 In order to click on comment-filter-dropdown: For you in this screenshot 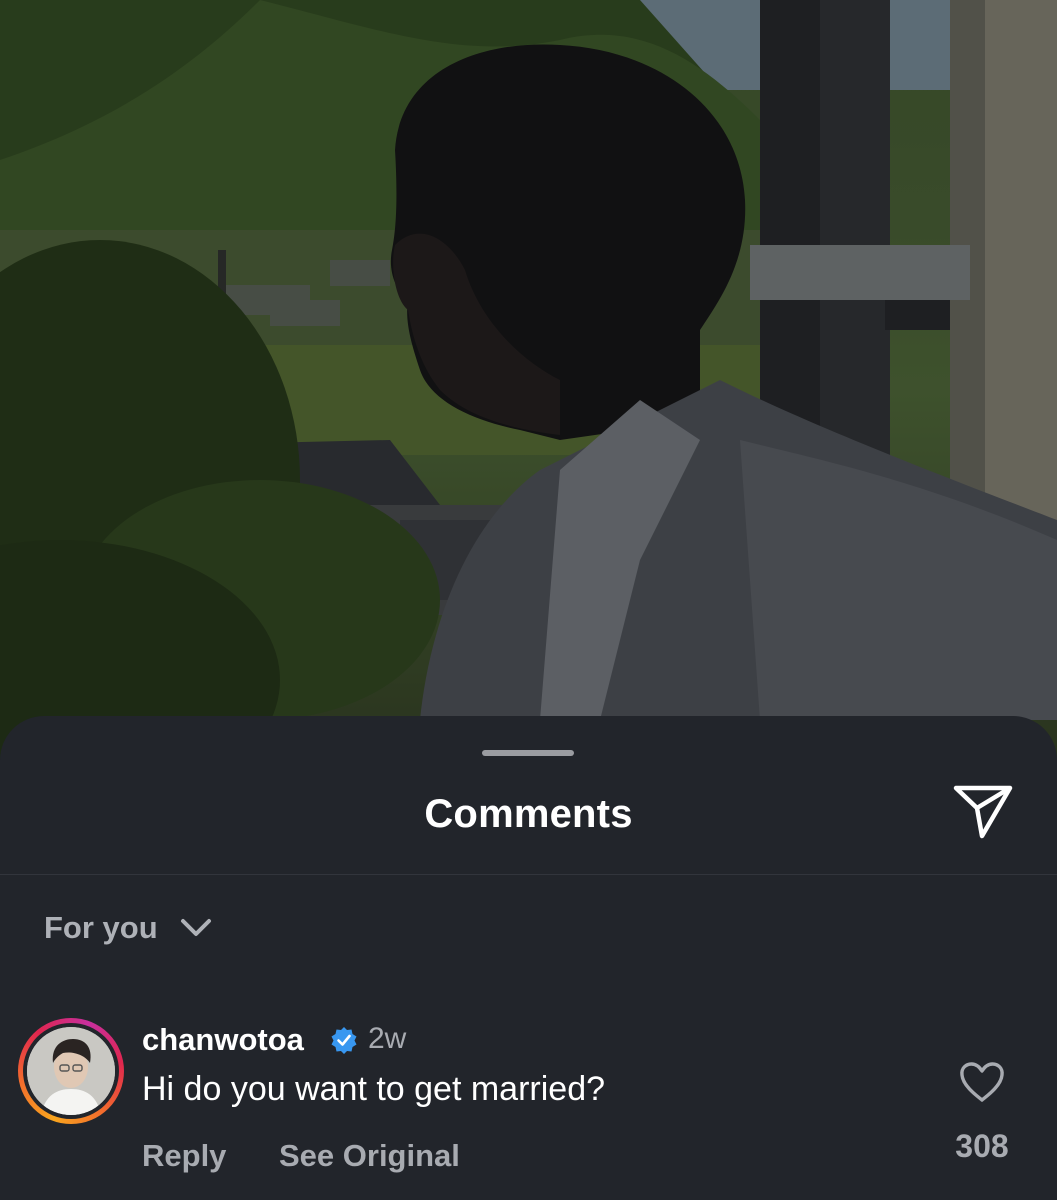, I will do `click(128, 928)`.